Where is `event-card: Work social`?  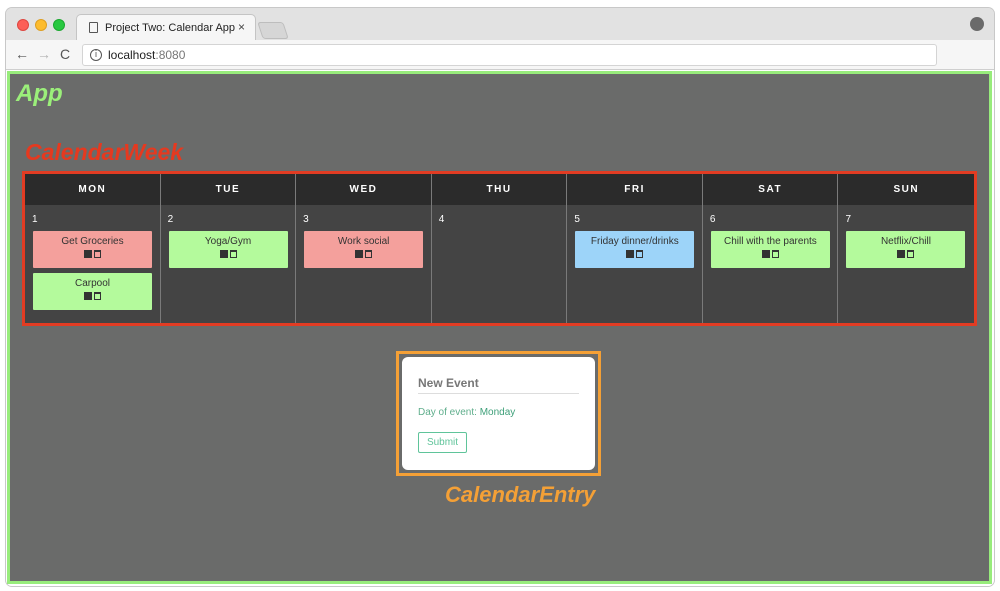
event-card: Work social is located at coordinates (364, 249).